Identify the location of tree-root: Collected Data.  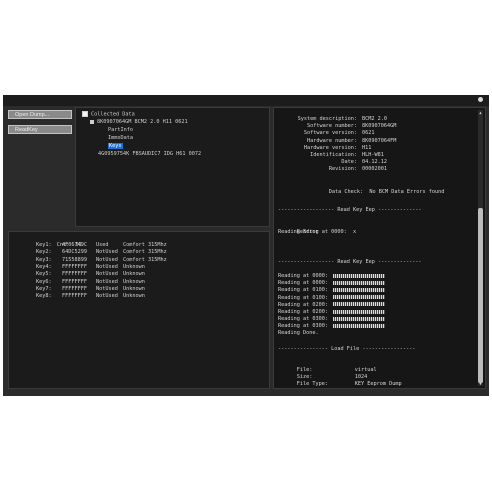
(108, 115).